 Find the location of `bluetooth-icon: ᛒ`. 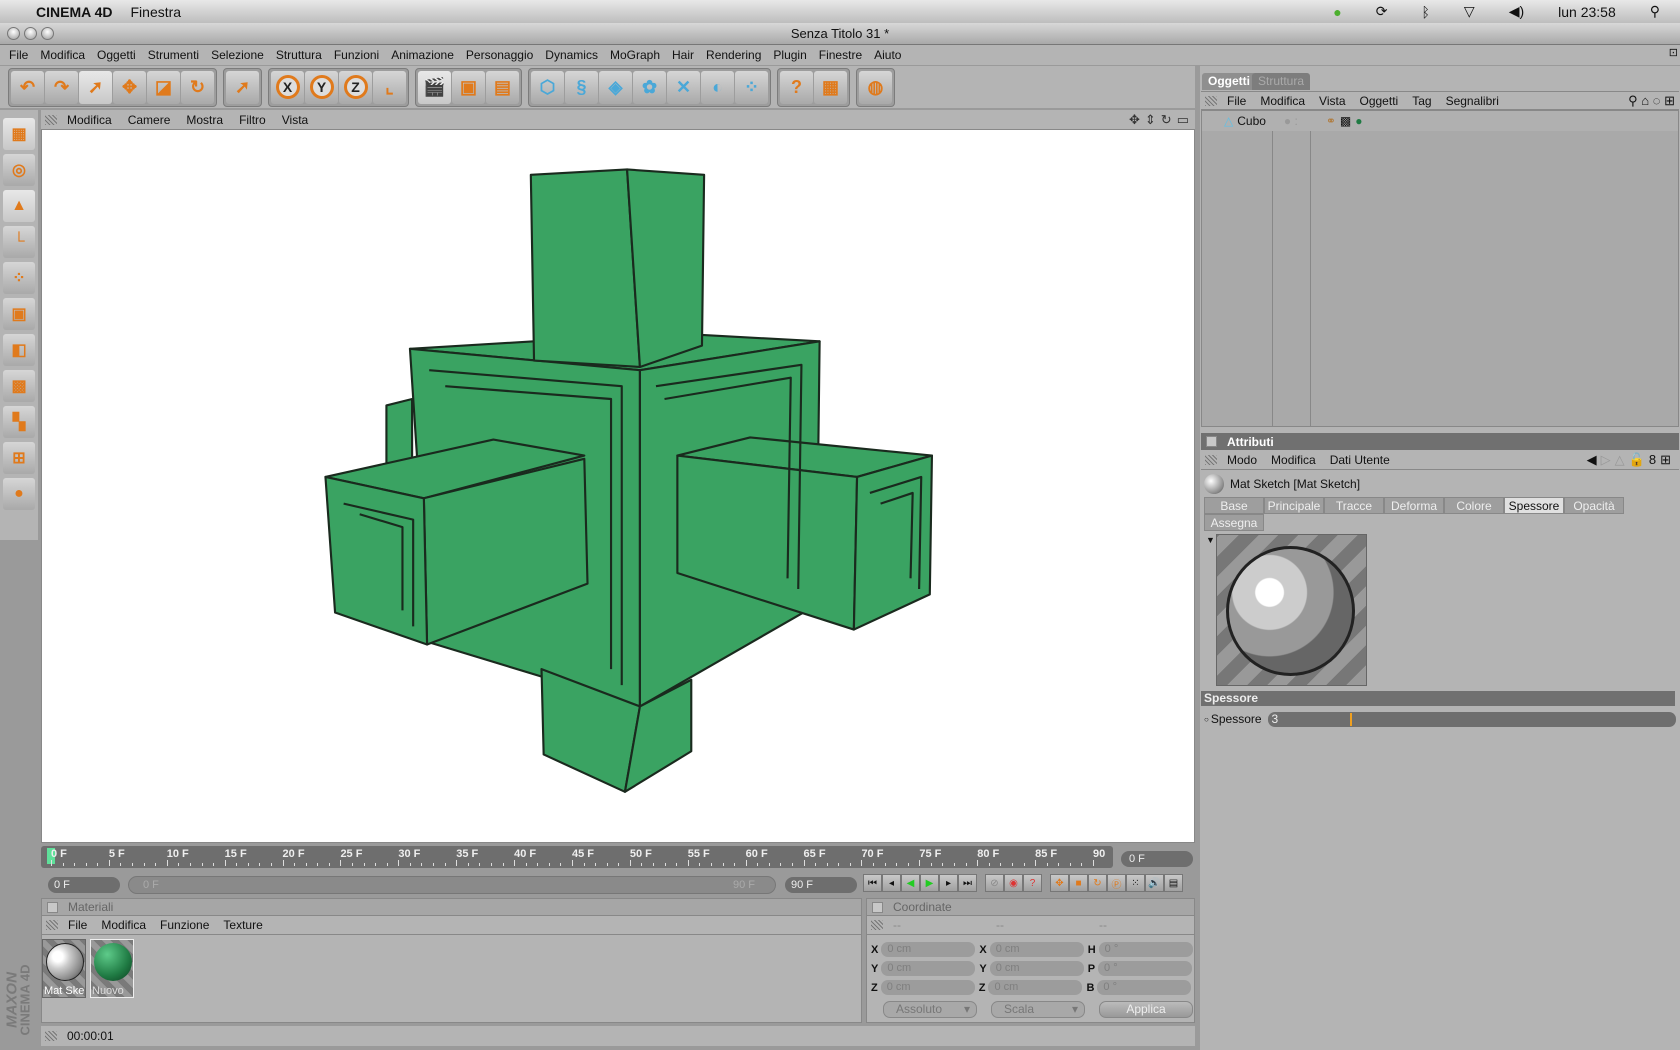

bluetooth-icon: ᛒ is located at coordinates (1426, 12).